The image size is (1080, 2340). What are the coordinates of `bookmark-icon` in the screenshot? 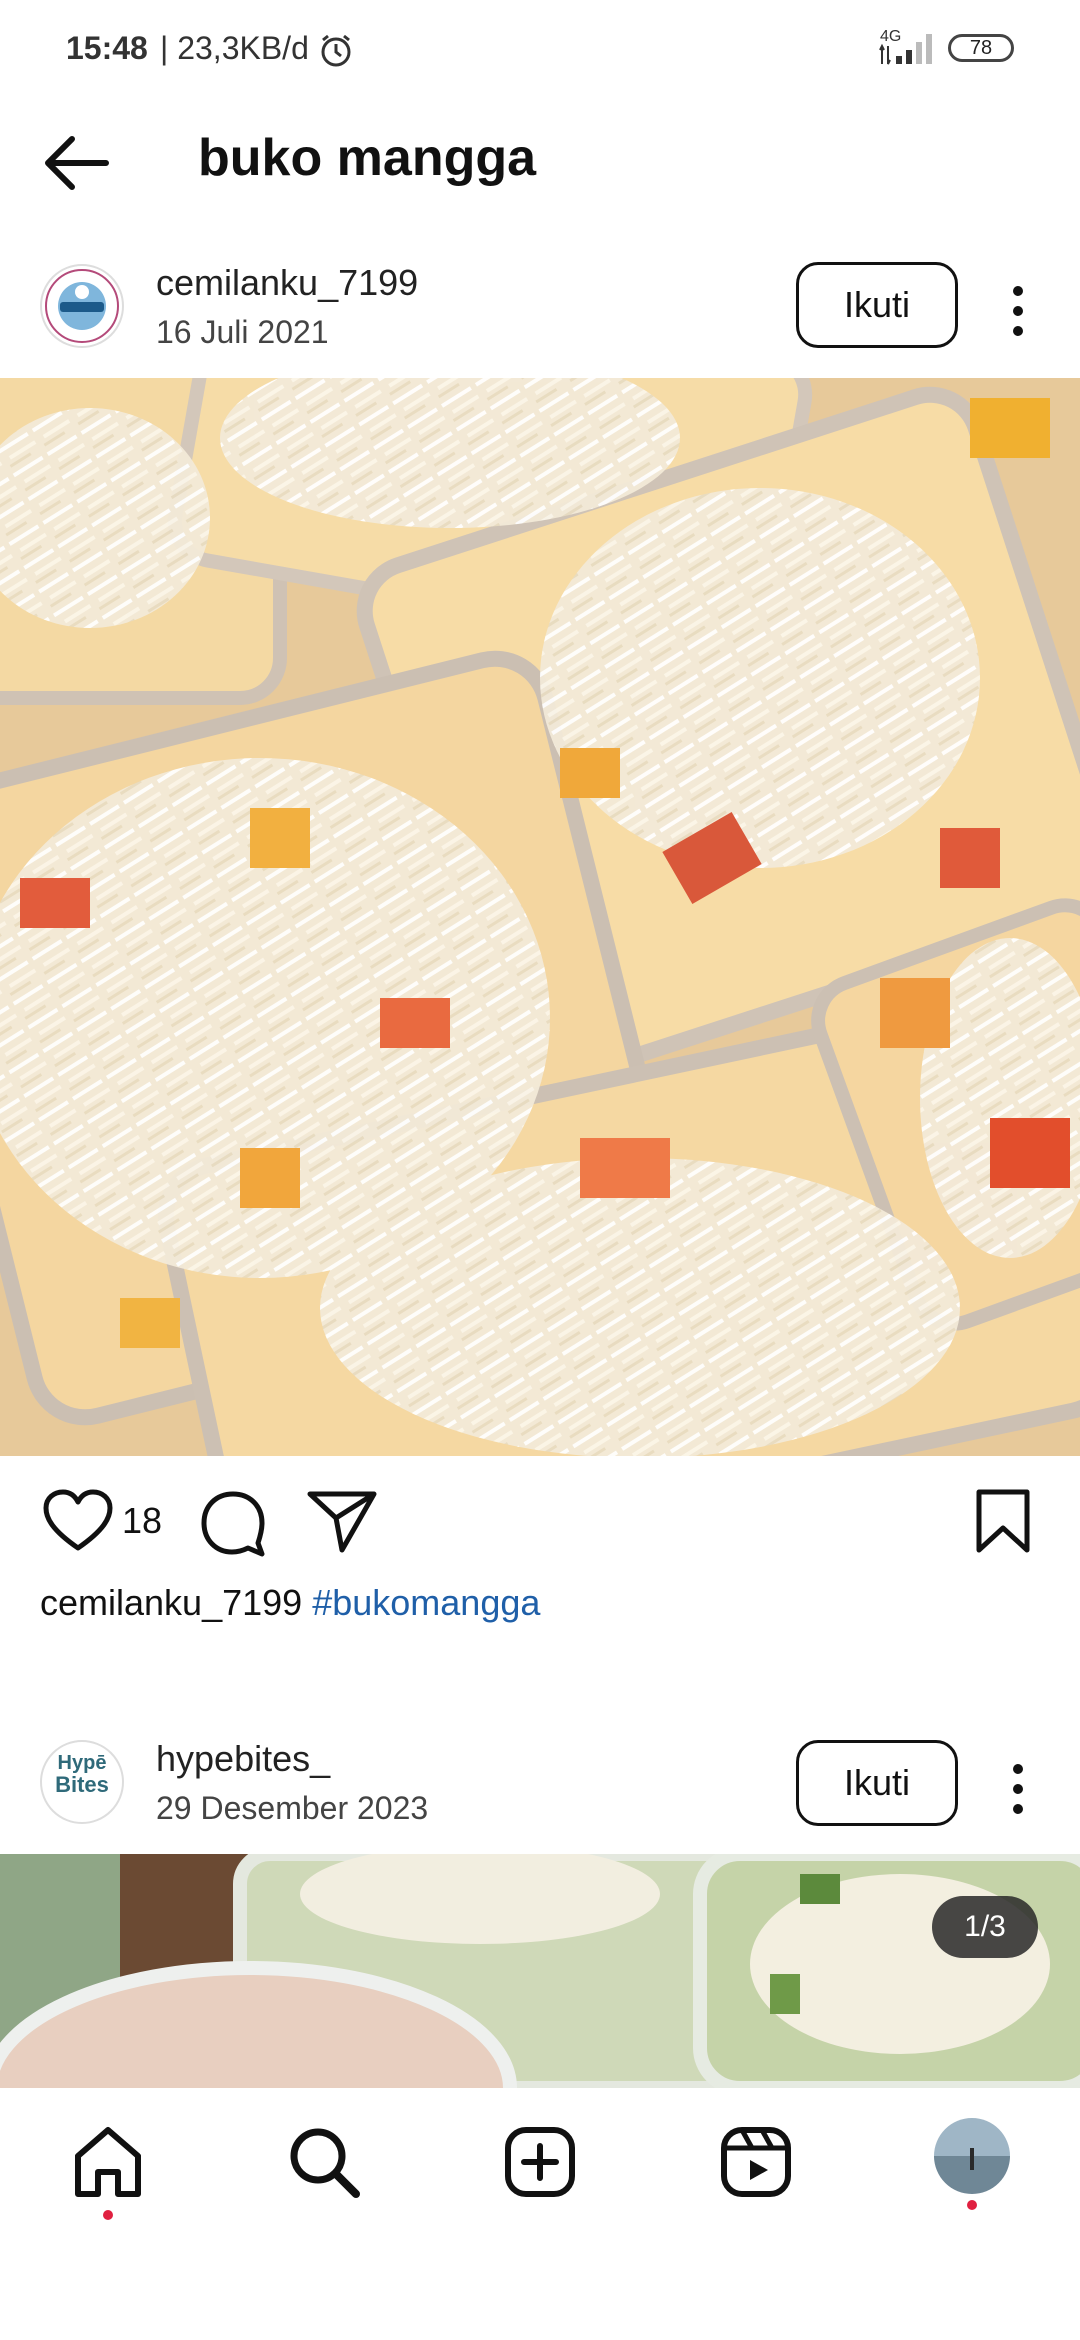 It's located at (1003, 1521).